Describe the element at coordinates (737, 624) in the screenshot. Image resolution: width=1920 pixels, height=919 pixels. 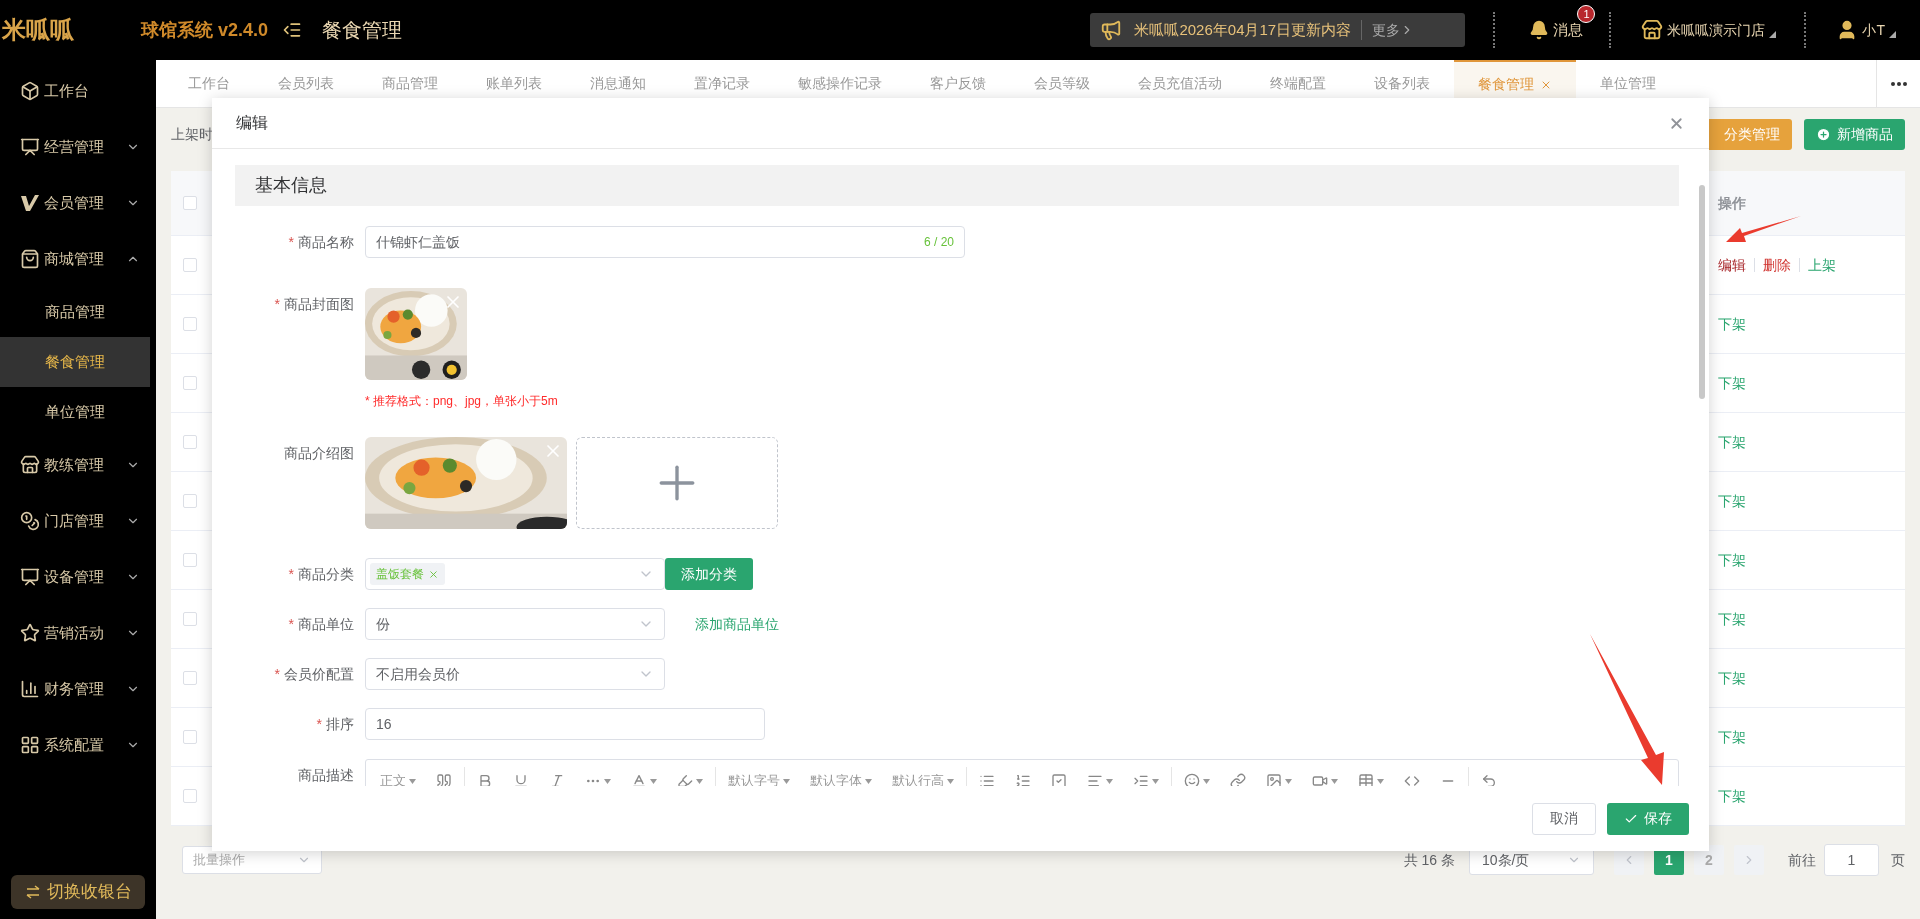
I see `add-unit-link: 添加商品单位` at that location.